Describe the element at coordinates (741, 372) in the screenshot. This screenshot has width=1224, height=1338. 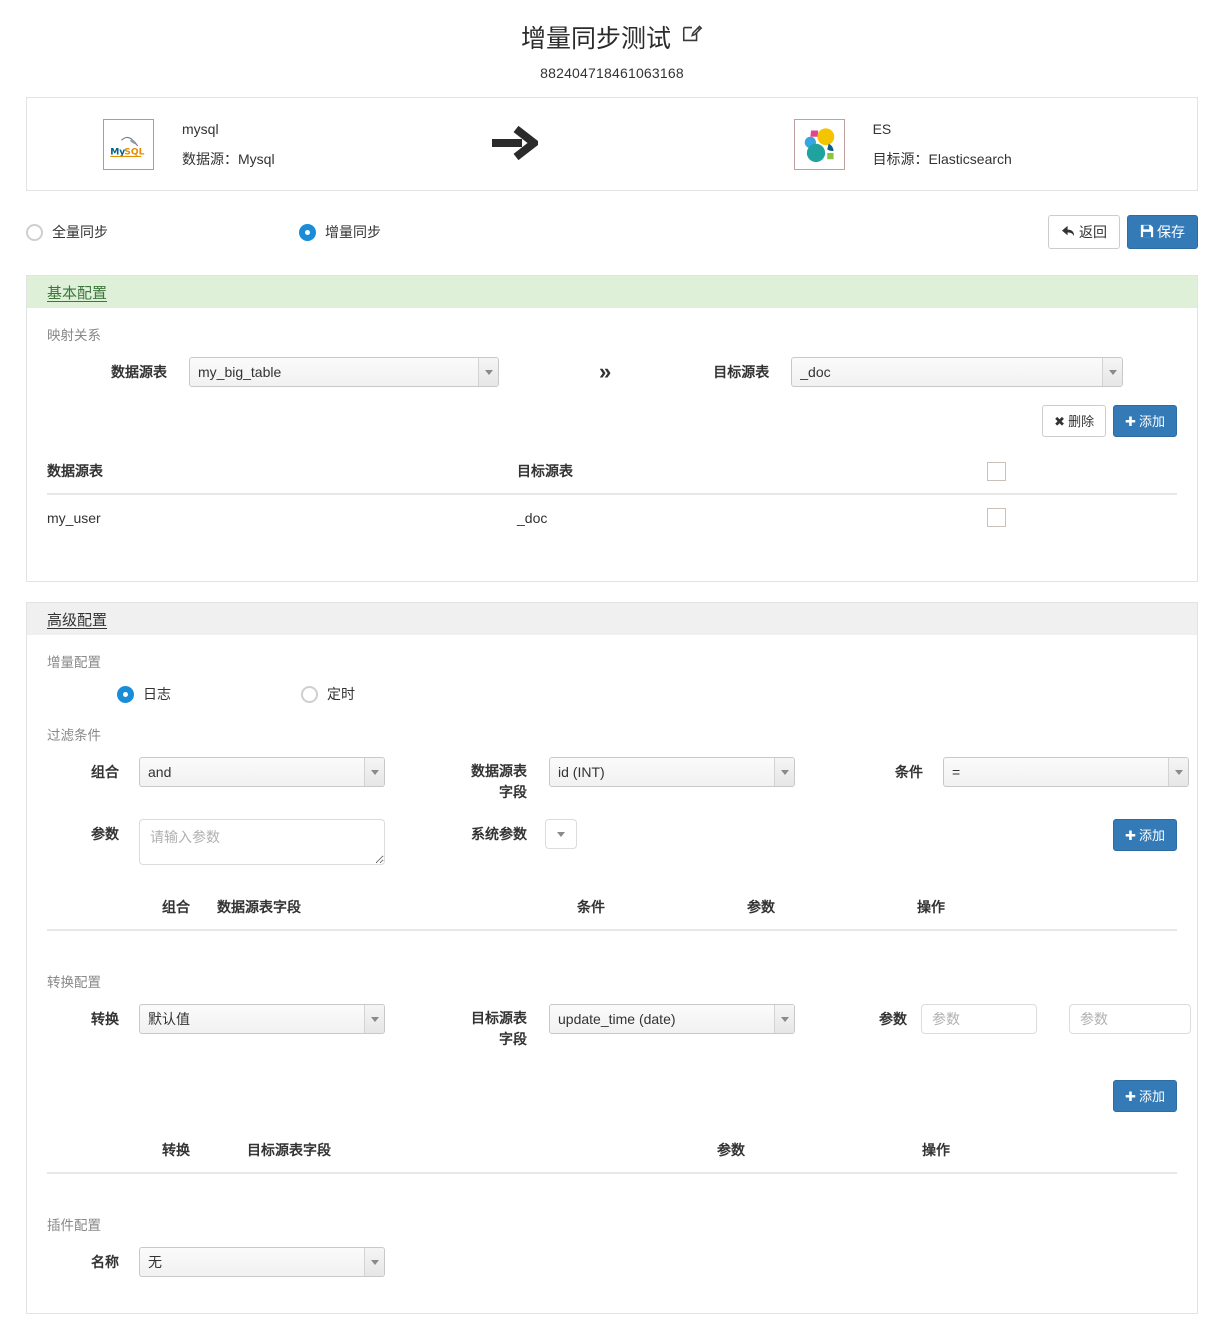
I see `target-table-label: 目标源表` at that location.